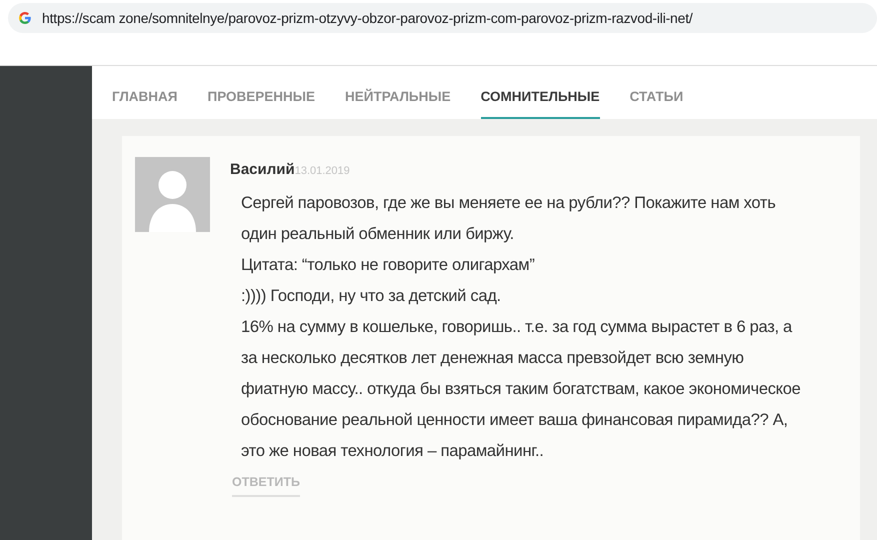  Describe the element at coordinates (508, 219) in the screenshot. I see `comment-text: Сергей паровозов, где же вы меняете ее на рубли?? Покажите нам хоть один реальный обменник или биржу.` at that location.